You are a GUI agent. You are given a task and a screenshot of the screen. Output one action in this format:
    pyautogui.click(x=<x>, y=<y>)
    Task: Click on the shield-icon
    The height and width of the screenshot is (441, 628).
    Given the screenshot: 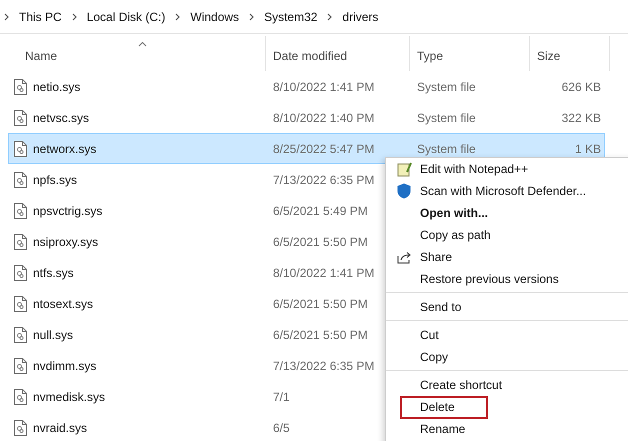 What is the action you would take?
    pyautogui.click(x=404, y=191)
    